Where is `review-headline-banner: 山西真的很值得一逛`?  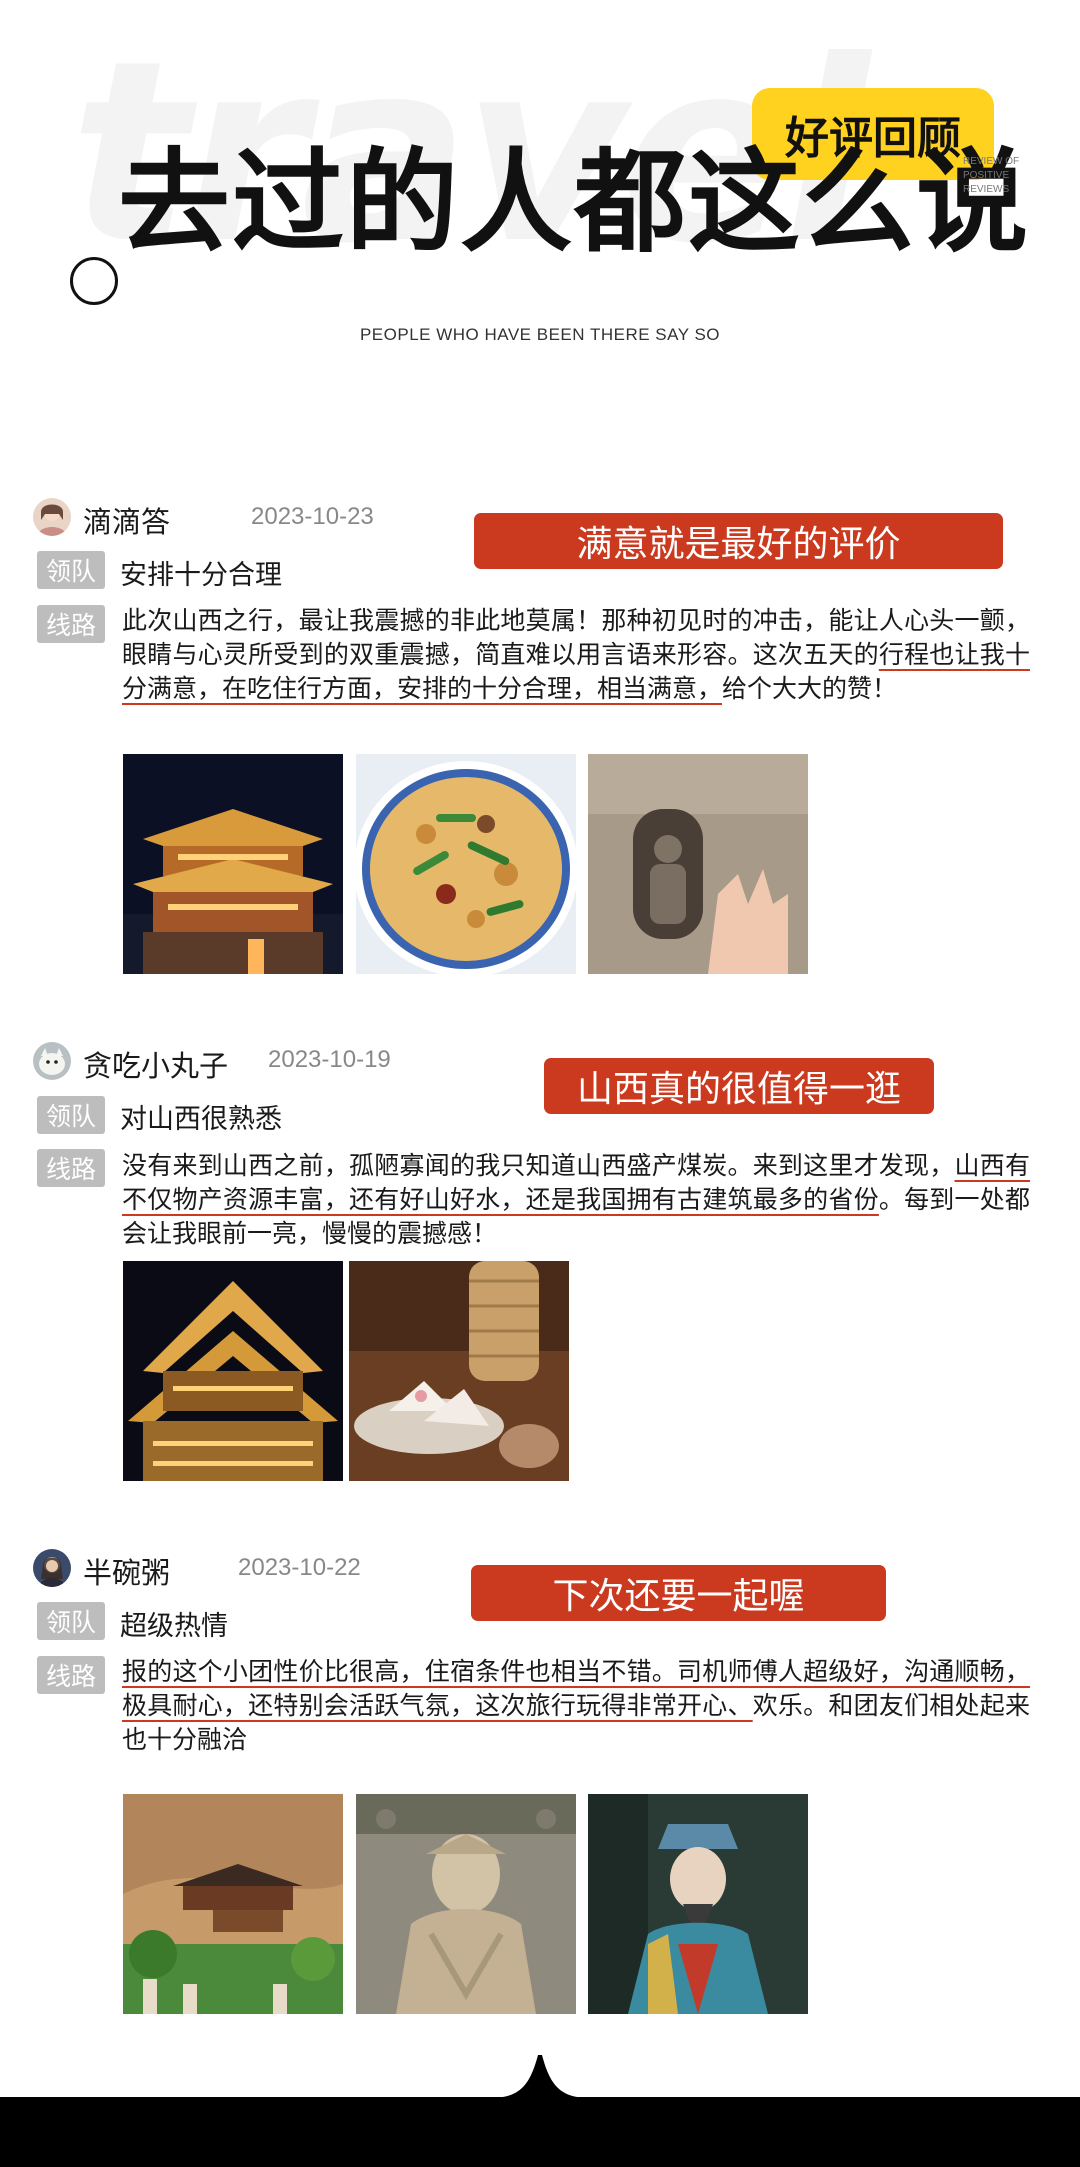 review-headline-banner: 山西真的很值得一逛 is located at coordinates (739, 1086).